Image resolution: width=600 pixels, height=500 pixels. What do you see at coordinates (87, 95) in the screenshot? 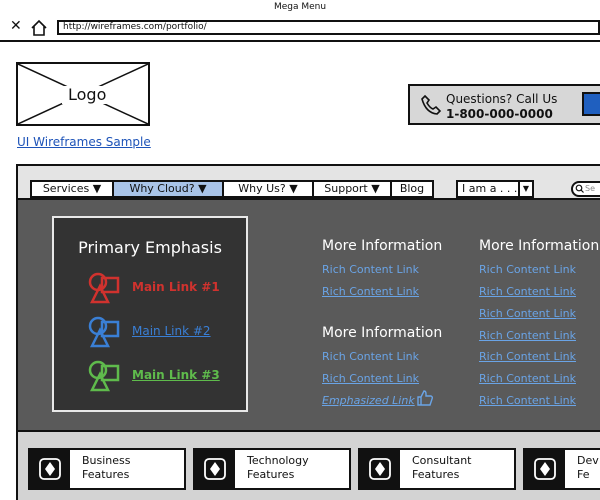
I see `logo-text: Logo` at bounding box center [87, 95].